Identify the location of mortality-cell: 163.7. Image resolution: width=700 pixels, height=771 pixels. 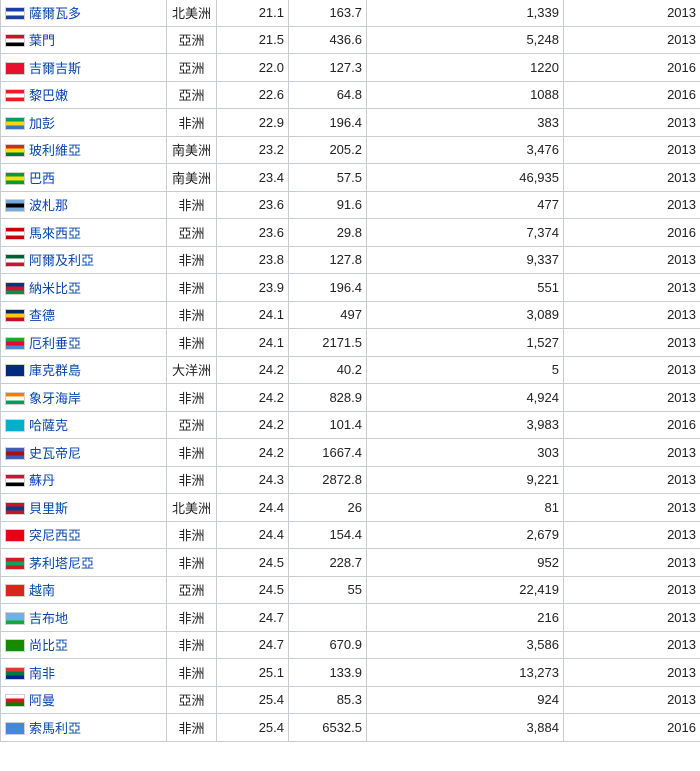
(327, 13).